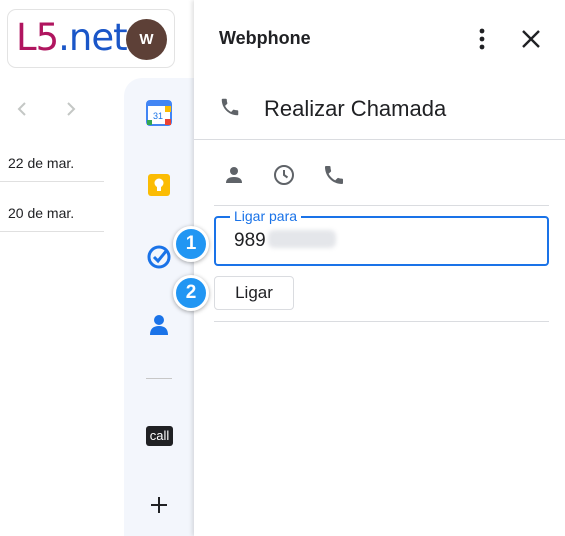 The width and height of the screenshot is (565, 536). What do you see at coordinates (41, 163) in the screenshot?
I see `list-item-date: 22 de mar.` at bounding box center [41, 163].